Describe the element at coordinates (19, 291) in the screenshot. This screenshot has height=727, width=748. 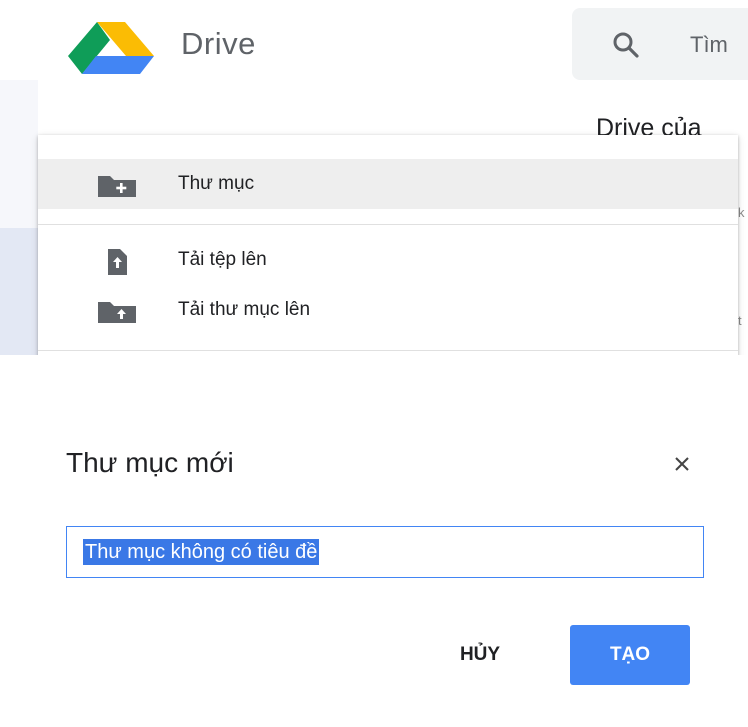
I see `sidebar-selected-item` at that location.